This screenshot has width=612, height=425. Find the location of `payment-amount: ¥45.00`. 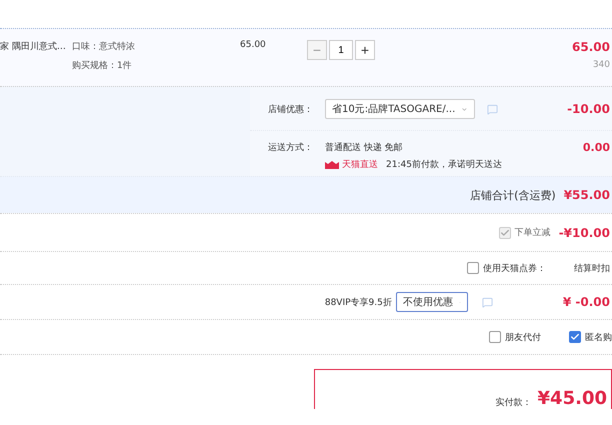

payment-amount: ¥45.00 is located at coordinates (572, 398).